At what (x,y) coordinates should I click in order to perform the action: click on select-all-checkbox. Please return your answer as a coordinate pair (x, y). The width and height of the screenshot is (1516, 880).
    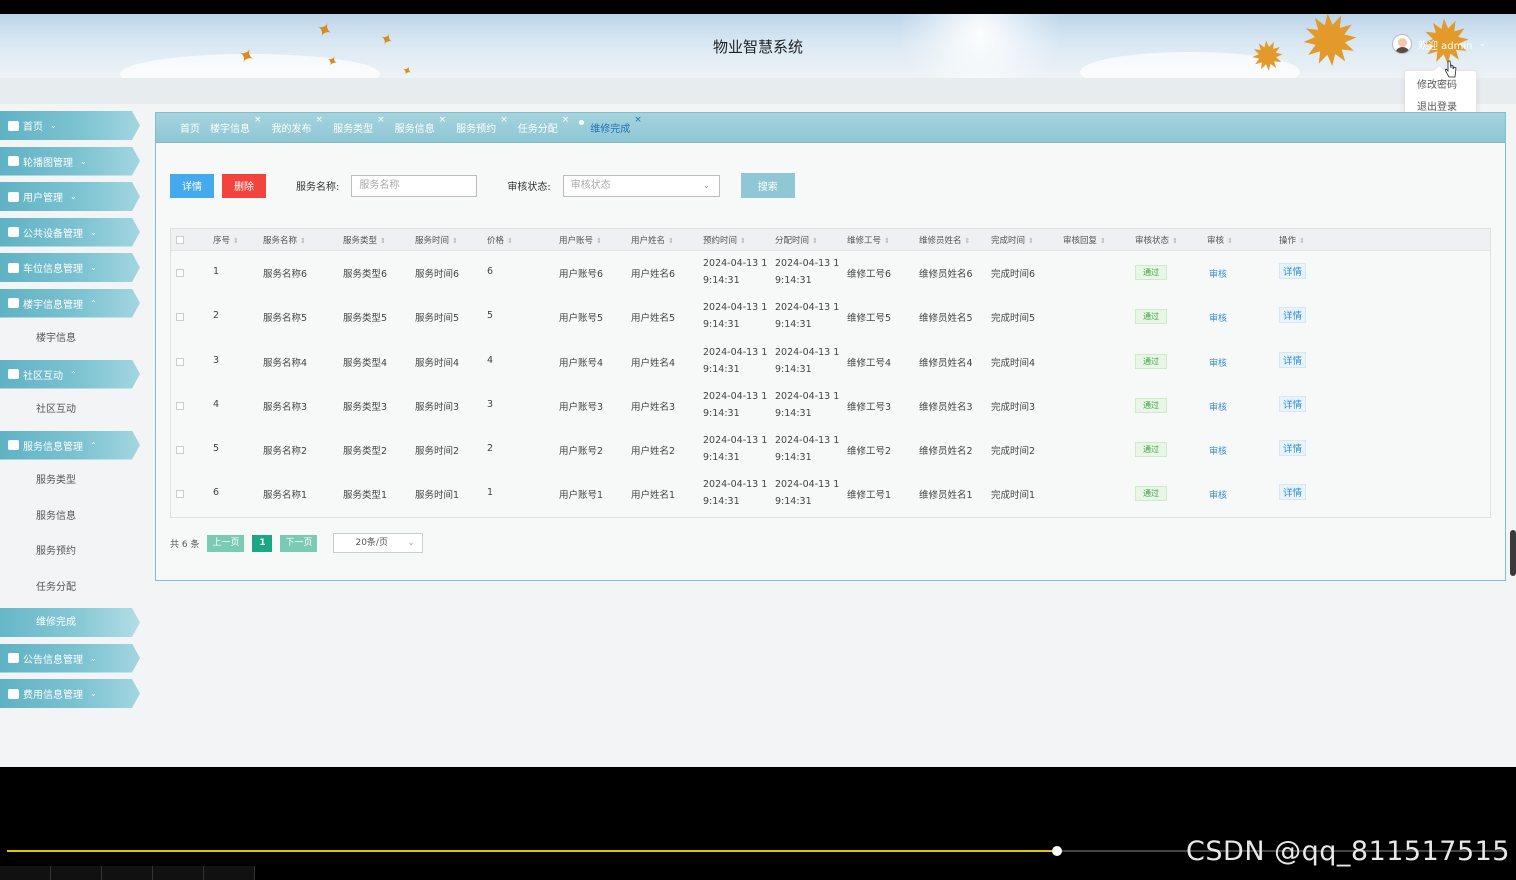
    Looking at the image, I should click on (180, 239).